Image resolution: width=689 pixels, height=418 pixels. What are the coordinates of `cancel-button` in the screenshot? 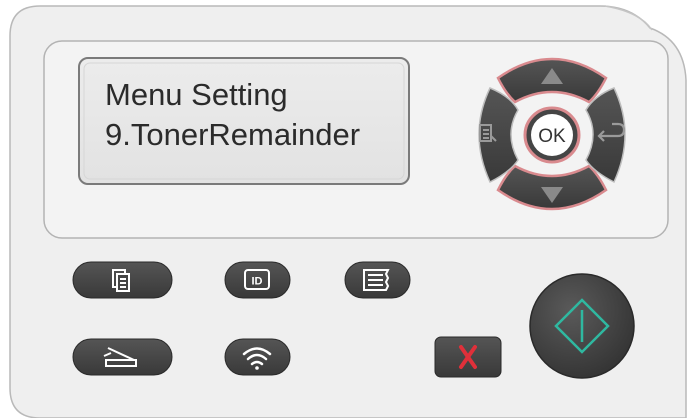 It's located at (468, 357).